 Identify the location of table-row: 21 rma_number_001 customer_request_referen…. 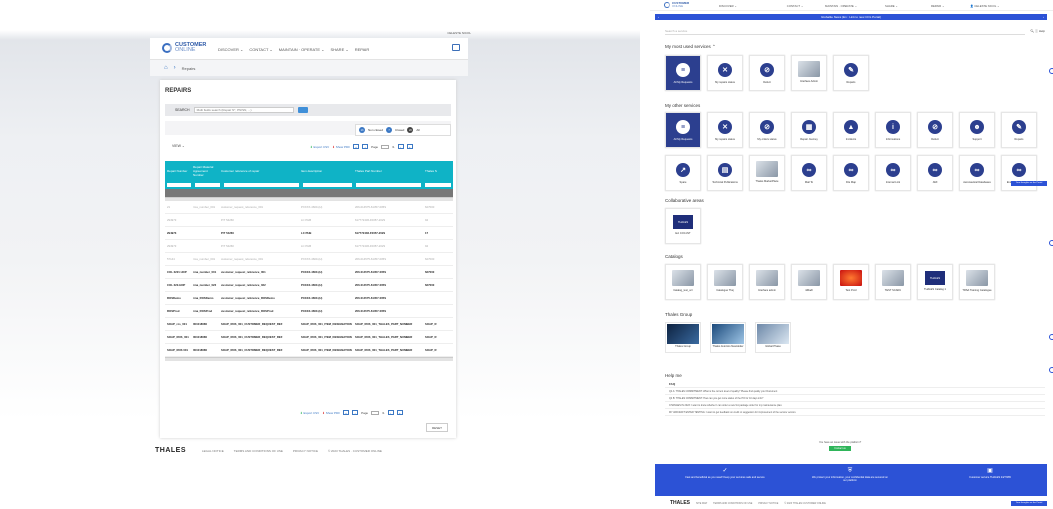
(309, 207).